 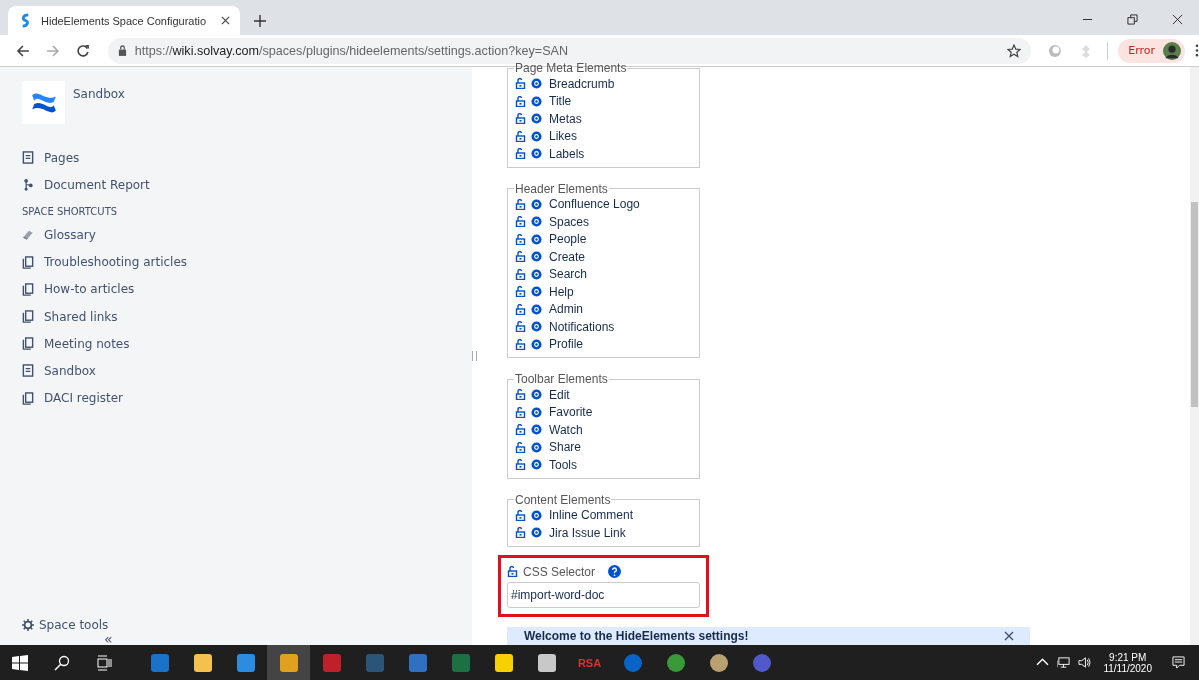 What do you see at coordinates (569, 50) in the screenshot?
I see `address-bar: https://wiki.solvay.com/spaces/plugins/hideelements/settings.action?key=SAN` at bounding box center [569, 50].